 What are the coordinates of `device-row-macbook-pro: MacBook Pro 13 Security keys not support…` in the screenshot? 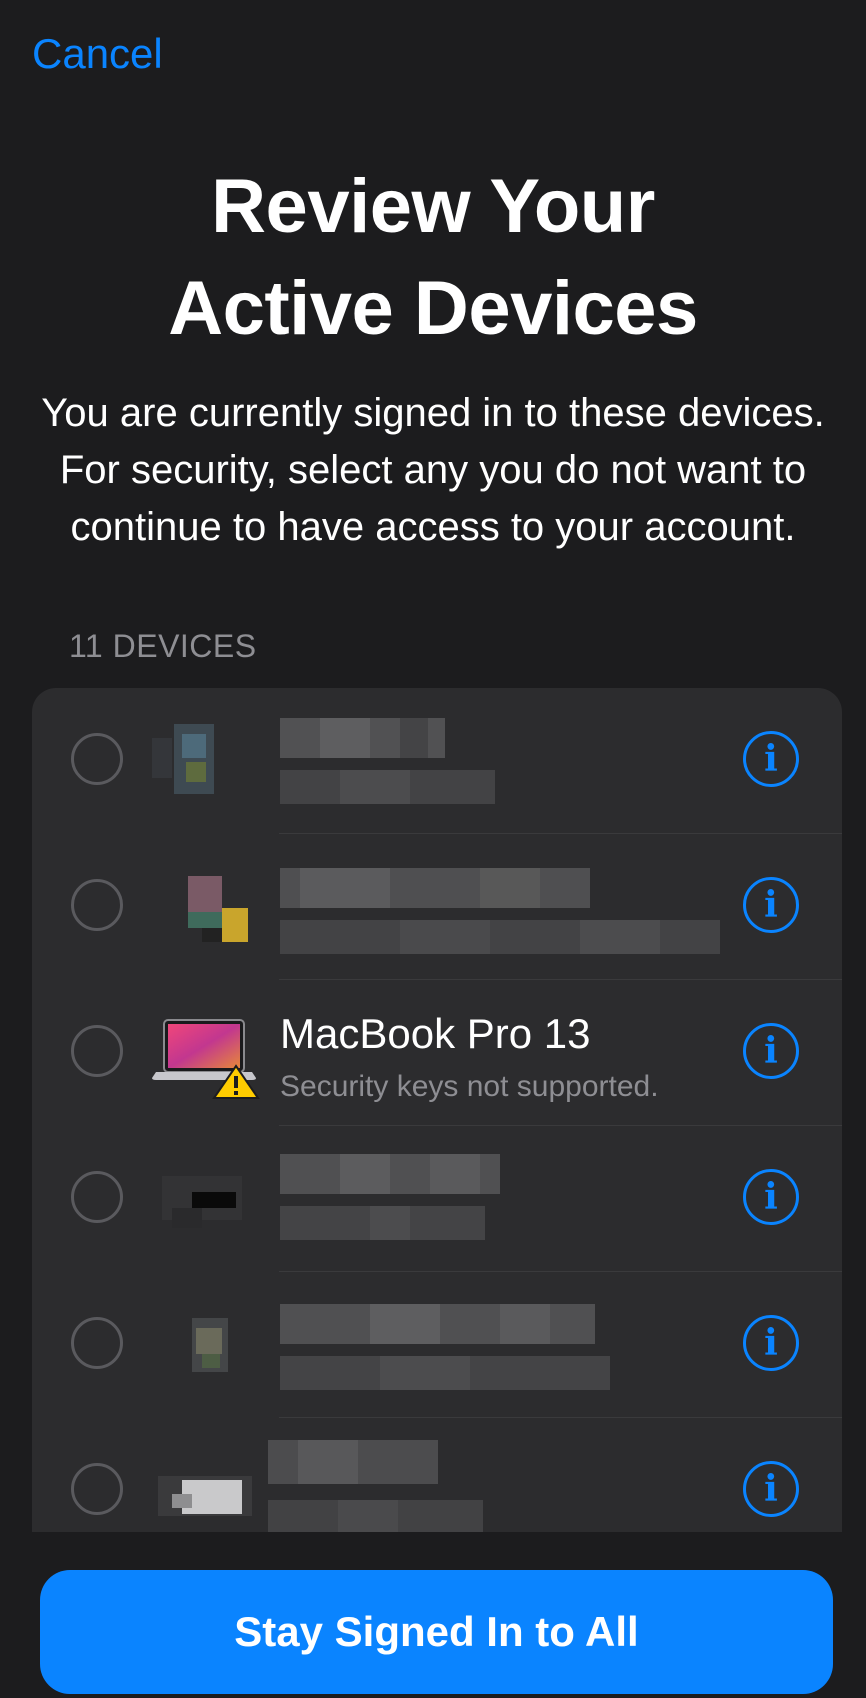 It's located at (437, 1053).